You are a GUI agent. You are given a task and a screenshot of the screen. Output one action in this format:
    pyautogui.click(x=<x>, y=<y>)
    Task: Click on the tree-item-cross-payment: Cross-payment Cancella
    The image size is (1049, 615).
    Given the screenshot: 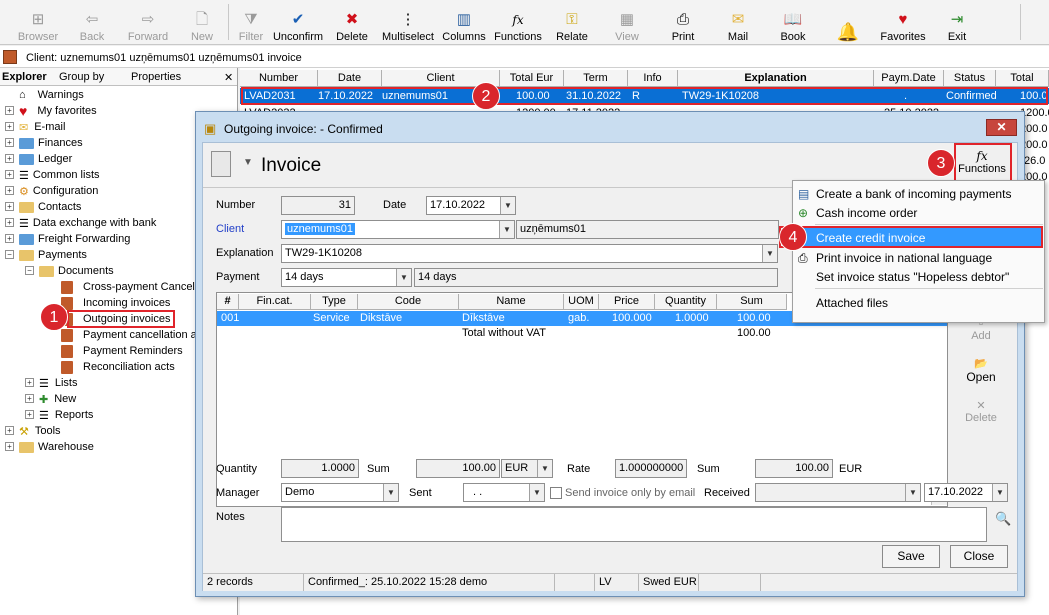 What is the action you would take?
    pyautogui.click(x=132, y=287)
    